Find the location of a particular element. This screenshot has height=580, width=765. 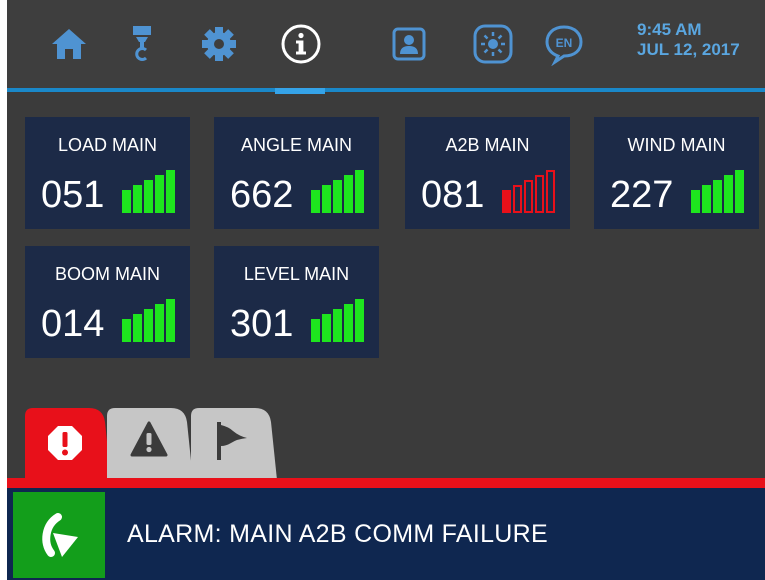

nav-divider is located at coordinates (386, 90).